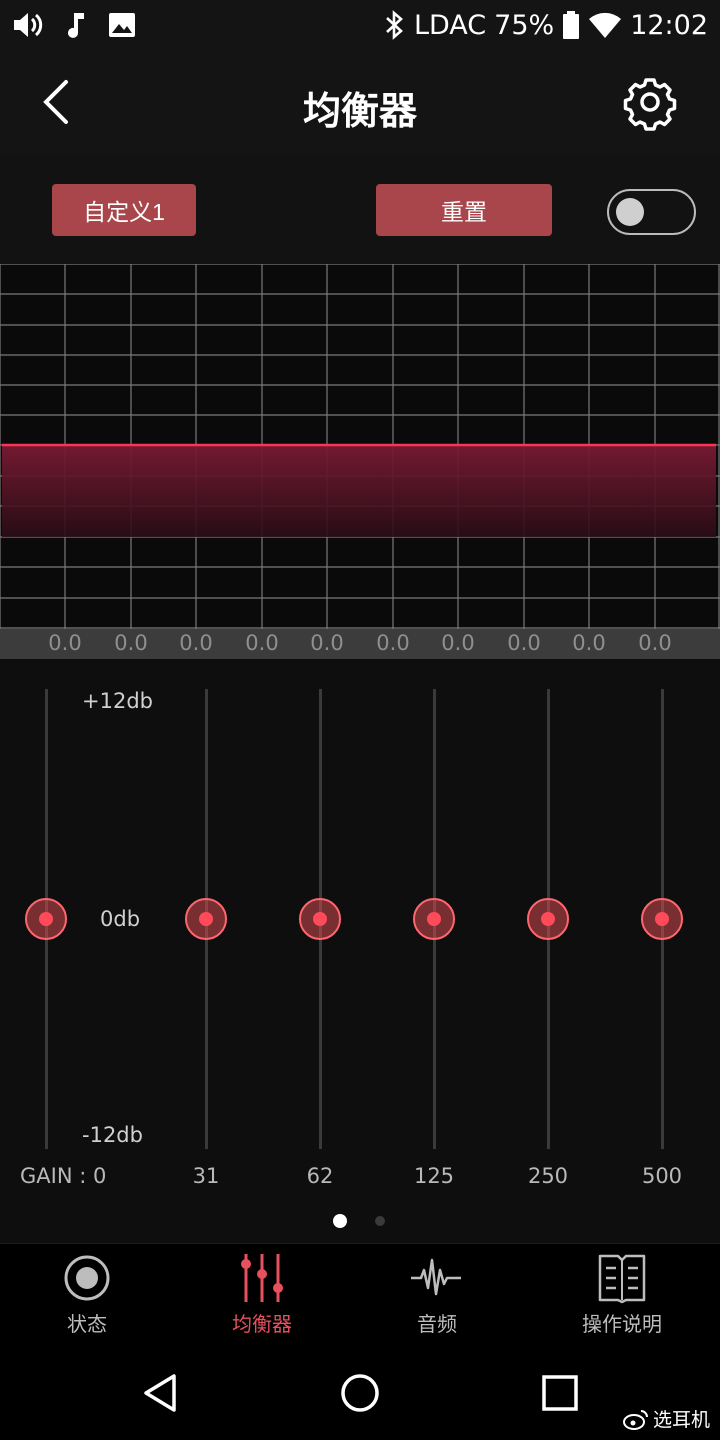  What do you see at coordinates (76, 25) in the screenshot?
I see `music-note-icon` at bounding box center [76, 25].